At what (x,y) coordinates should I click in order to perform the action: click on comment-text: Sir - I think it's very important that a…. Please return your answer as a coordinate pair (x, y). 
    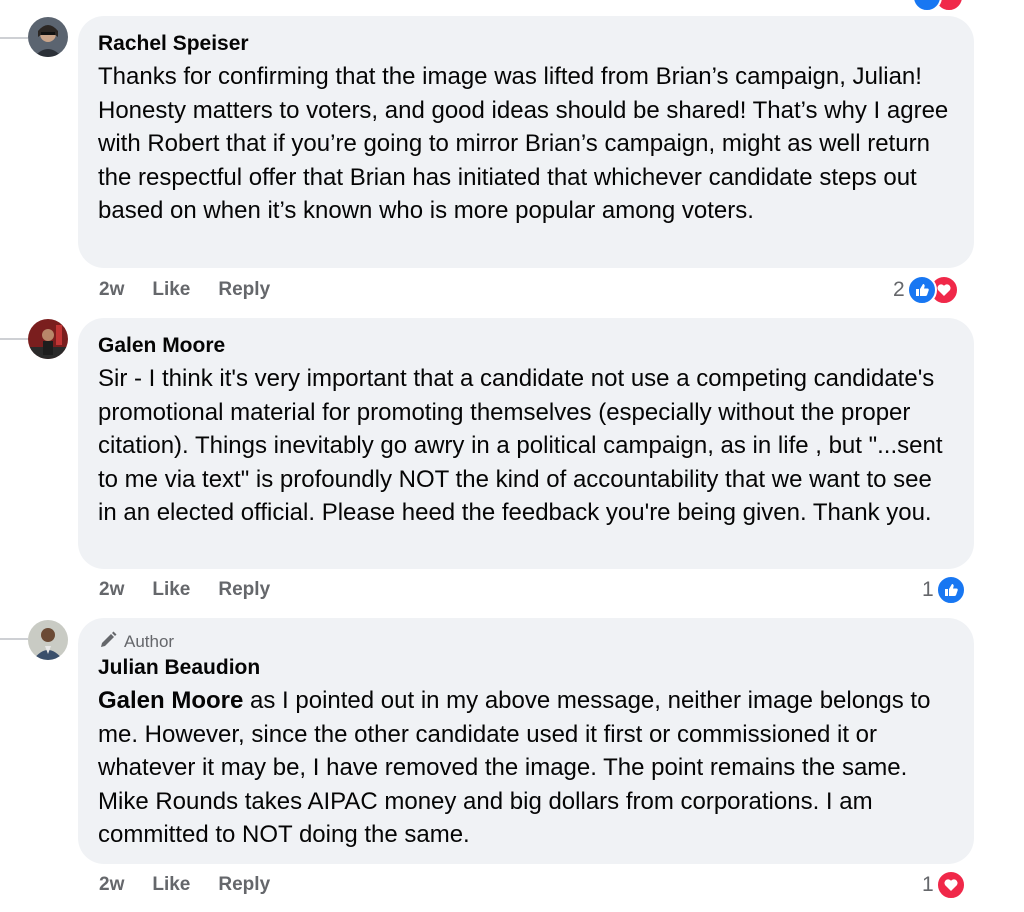
    Looking at the image, I should click on (520, 446).